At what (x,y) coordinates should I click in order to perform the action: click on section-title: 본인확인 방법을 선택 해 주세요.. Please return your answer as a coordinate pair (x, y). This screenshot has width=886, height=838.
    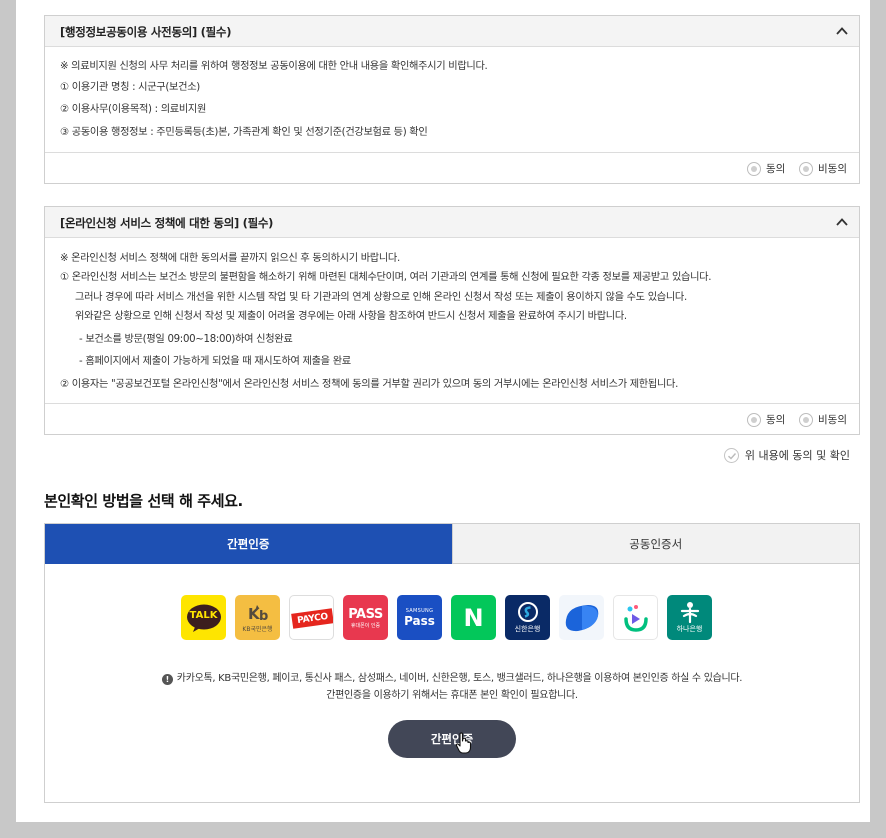
    Looking at the image, I should click on (143, 501).